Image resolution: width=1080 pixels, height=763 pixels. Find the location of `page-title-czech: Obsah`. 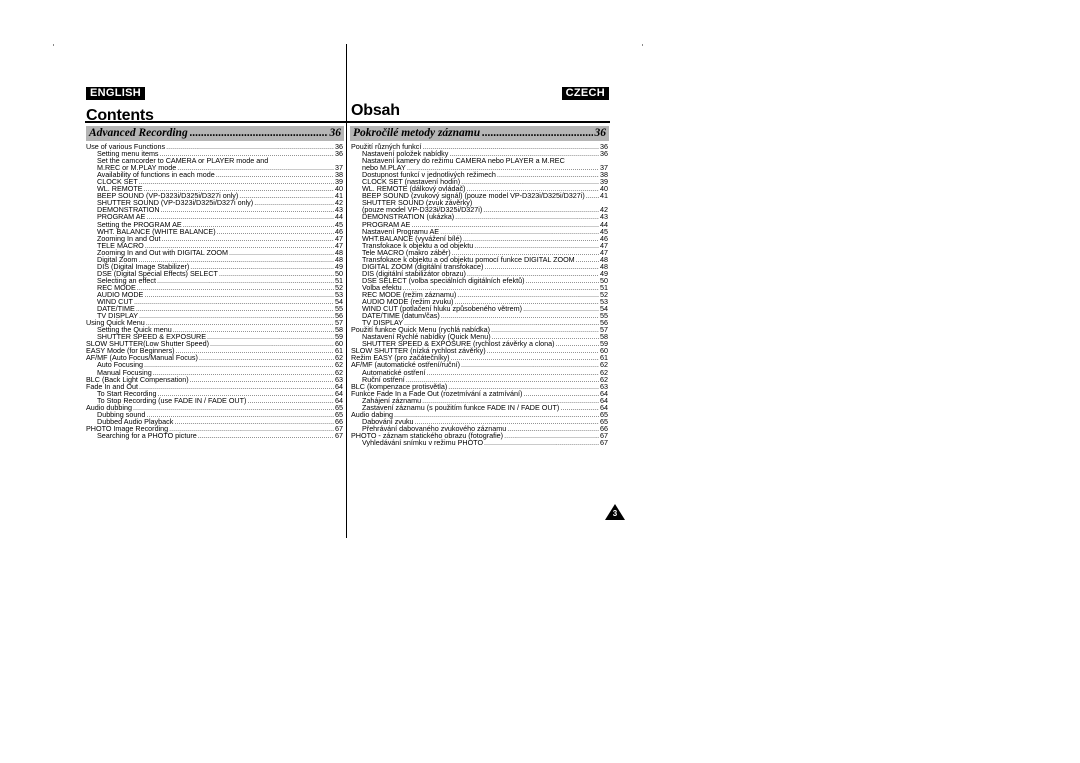

page-title-czech: Obsah is located at coordinates (375, 110).